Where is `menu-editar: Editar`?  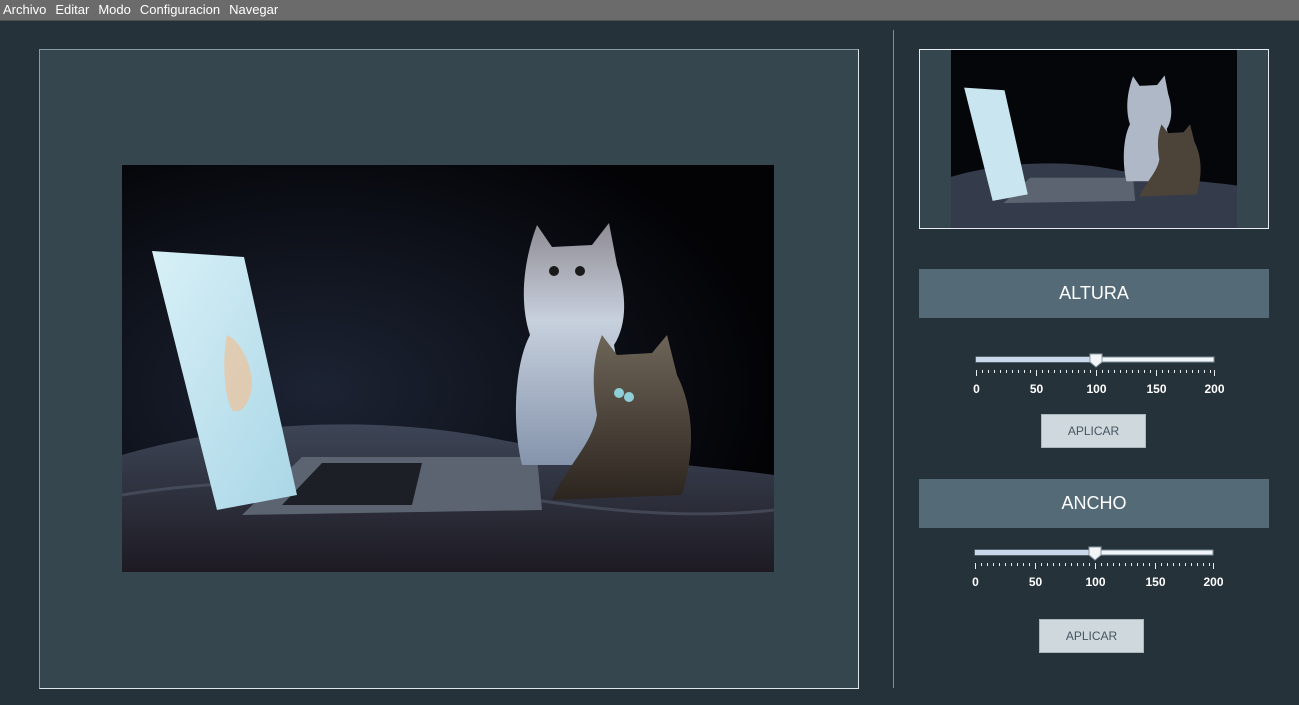 menu-editar: Editar is located at coordinates (72, 10).